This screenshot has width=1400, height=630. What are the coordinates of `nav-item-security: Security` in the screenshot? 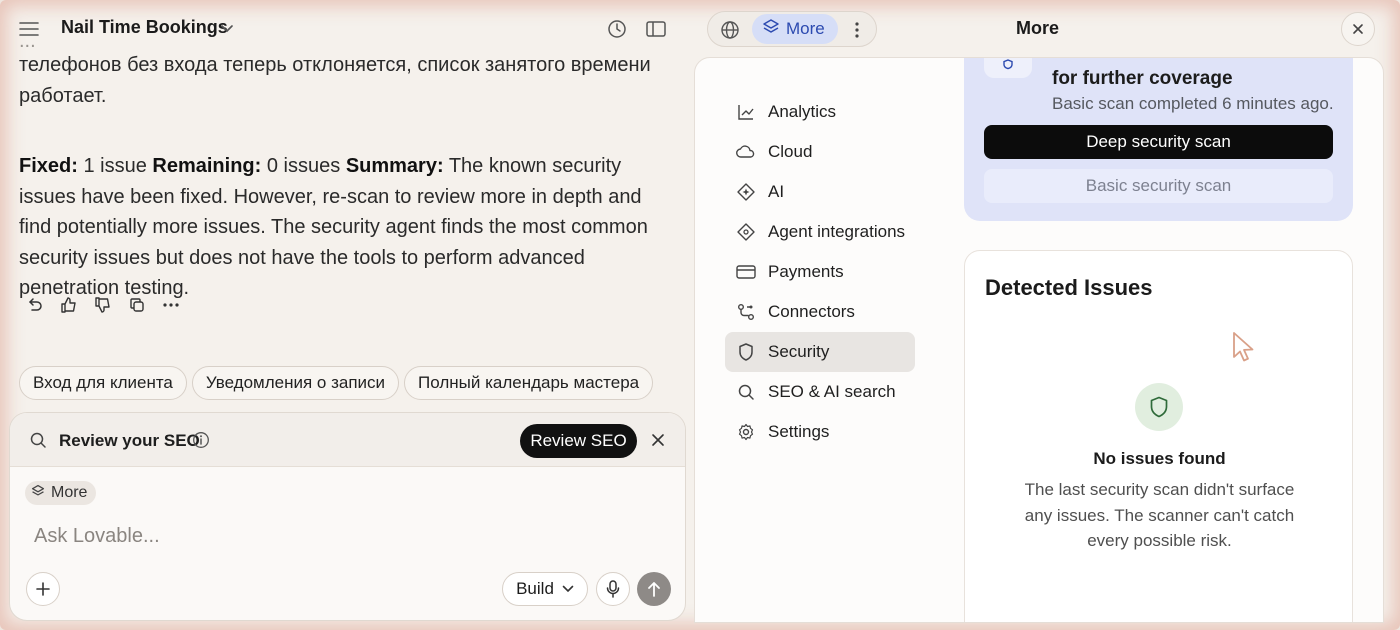 It's located at (820, 352).